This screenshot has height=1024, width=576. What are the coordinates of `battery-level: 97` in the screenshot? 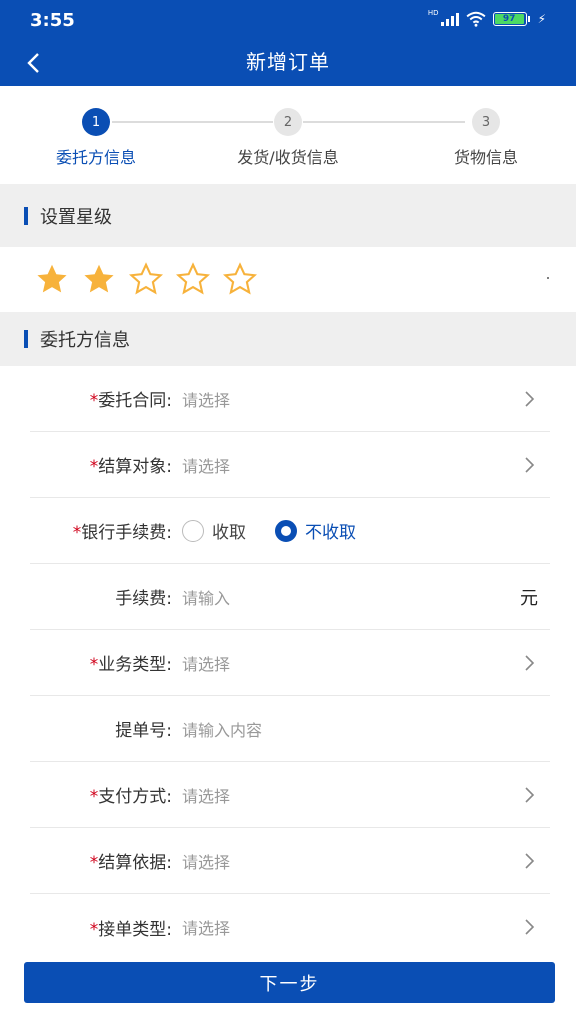 It's located at (509, 19).